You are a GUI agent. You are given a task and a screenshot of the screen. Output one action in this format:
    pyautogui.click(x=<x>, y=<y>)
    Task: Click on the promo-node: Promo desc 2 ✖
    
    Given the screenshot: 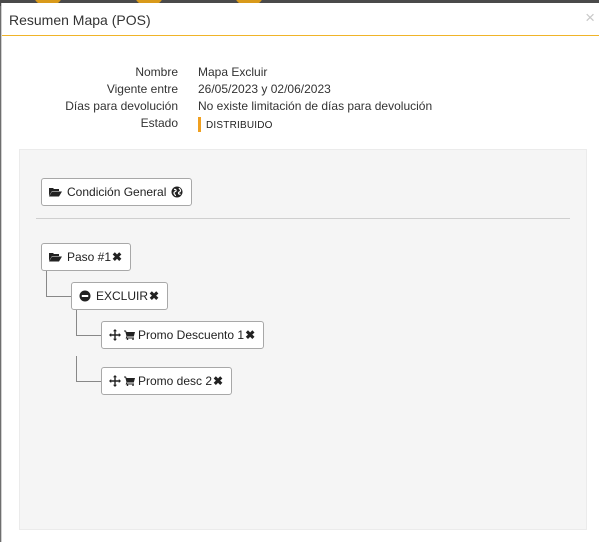 What is the action you would take?
    pyautogui.click(x=167, y=381)
    